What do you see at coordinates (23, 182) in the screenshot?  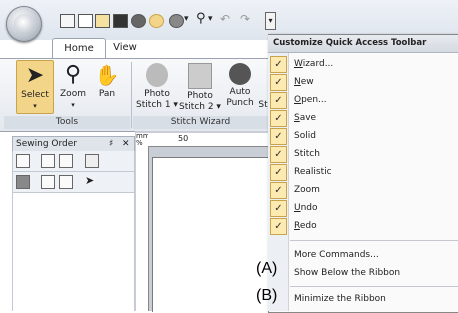 I see `color-icon` at bounding box center [23, 182].